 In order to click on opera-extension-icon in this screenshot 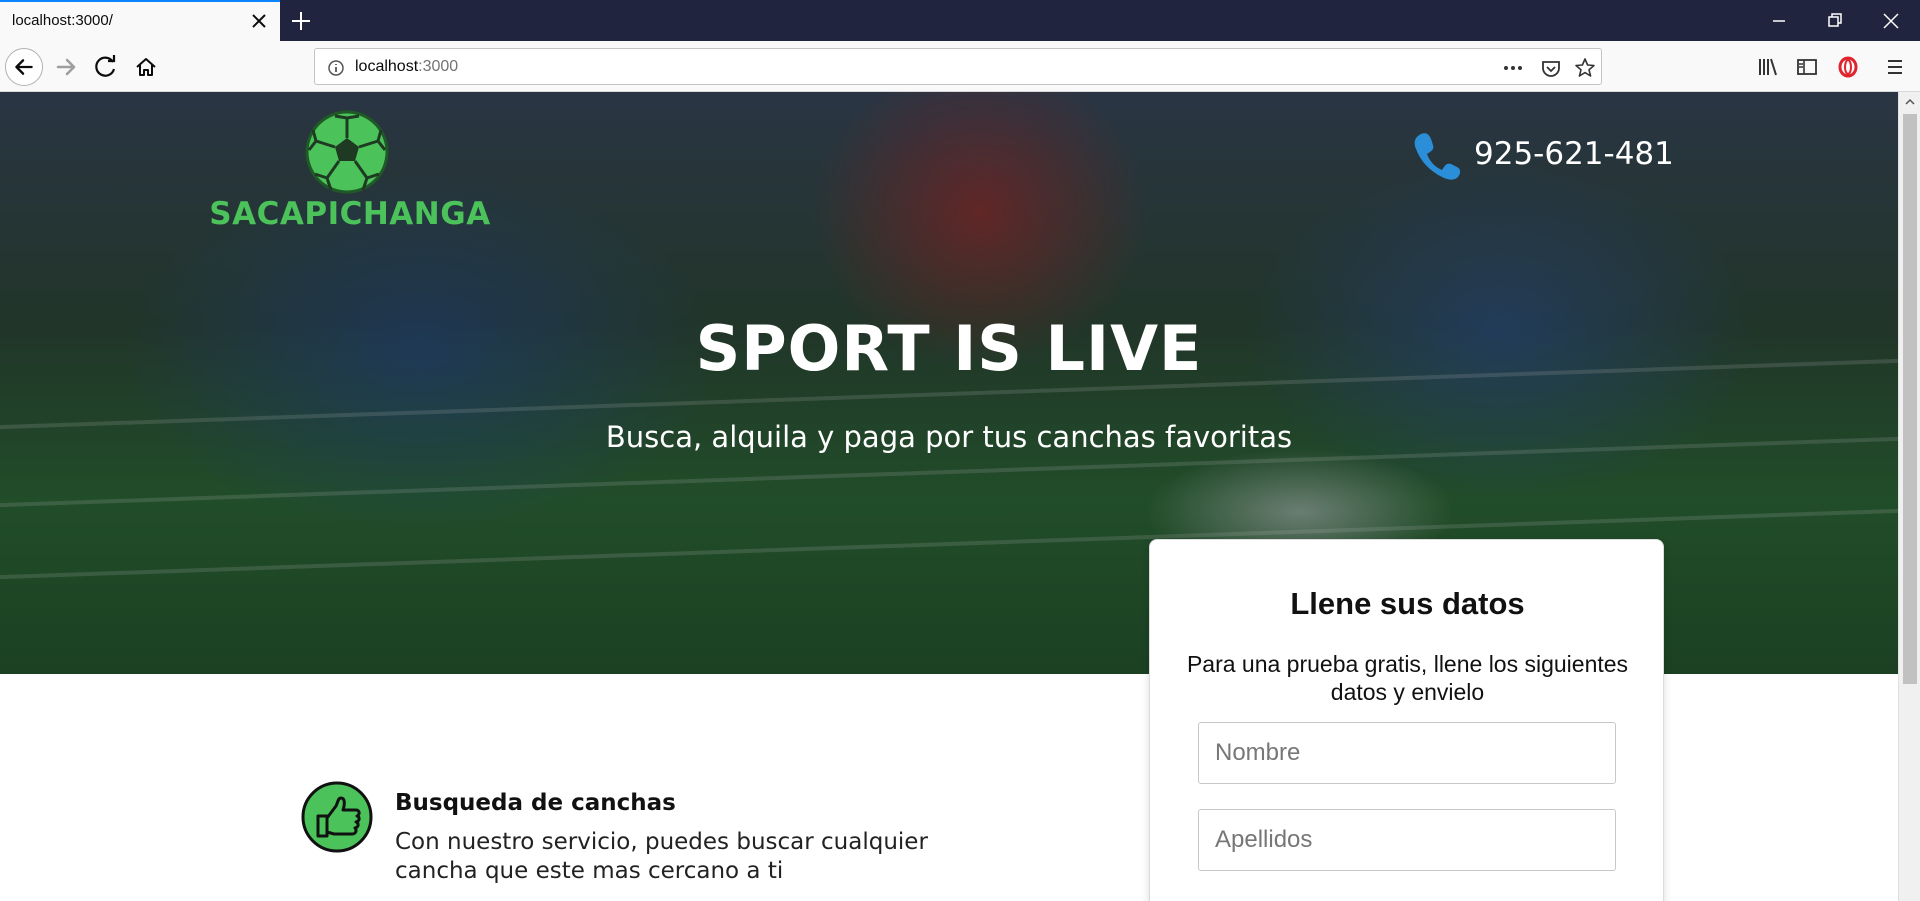, I will do `click(1848, 67)`.